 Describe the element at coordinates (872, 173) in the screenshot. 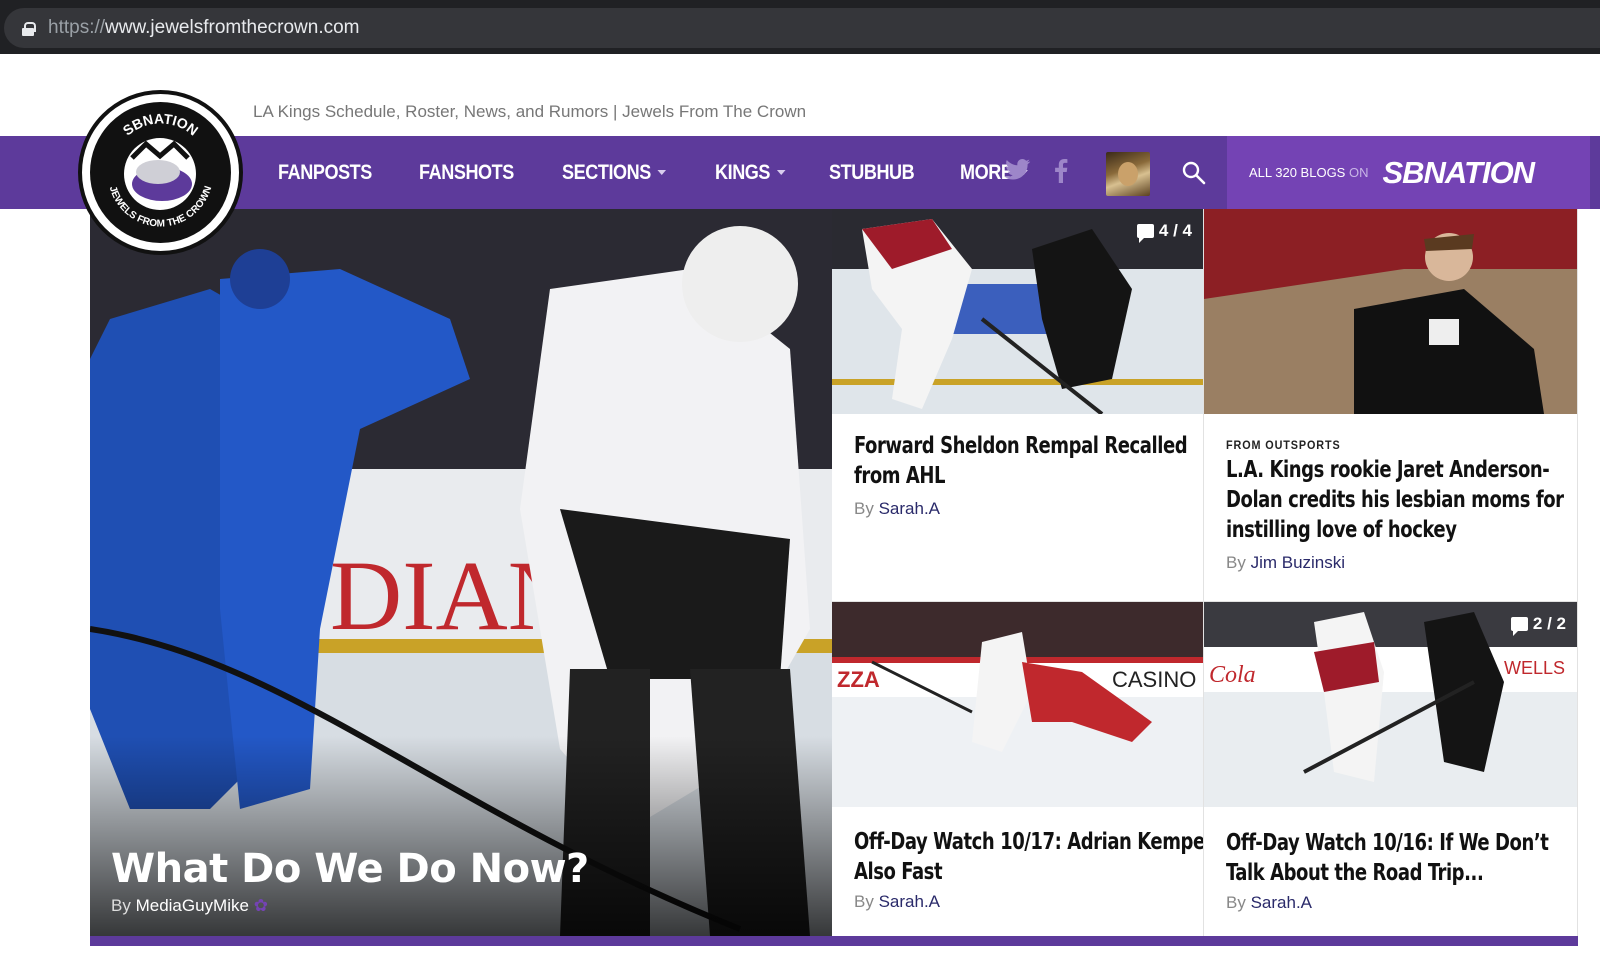

I see `nav-stubhub: STUBHUB` at that location.